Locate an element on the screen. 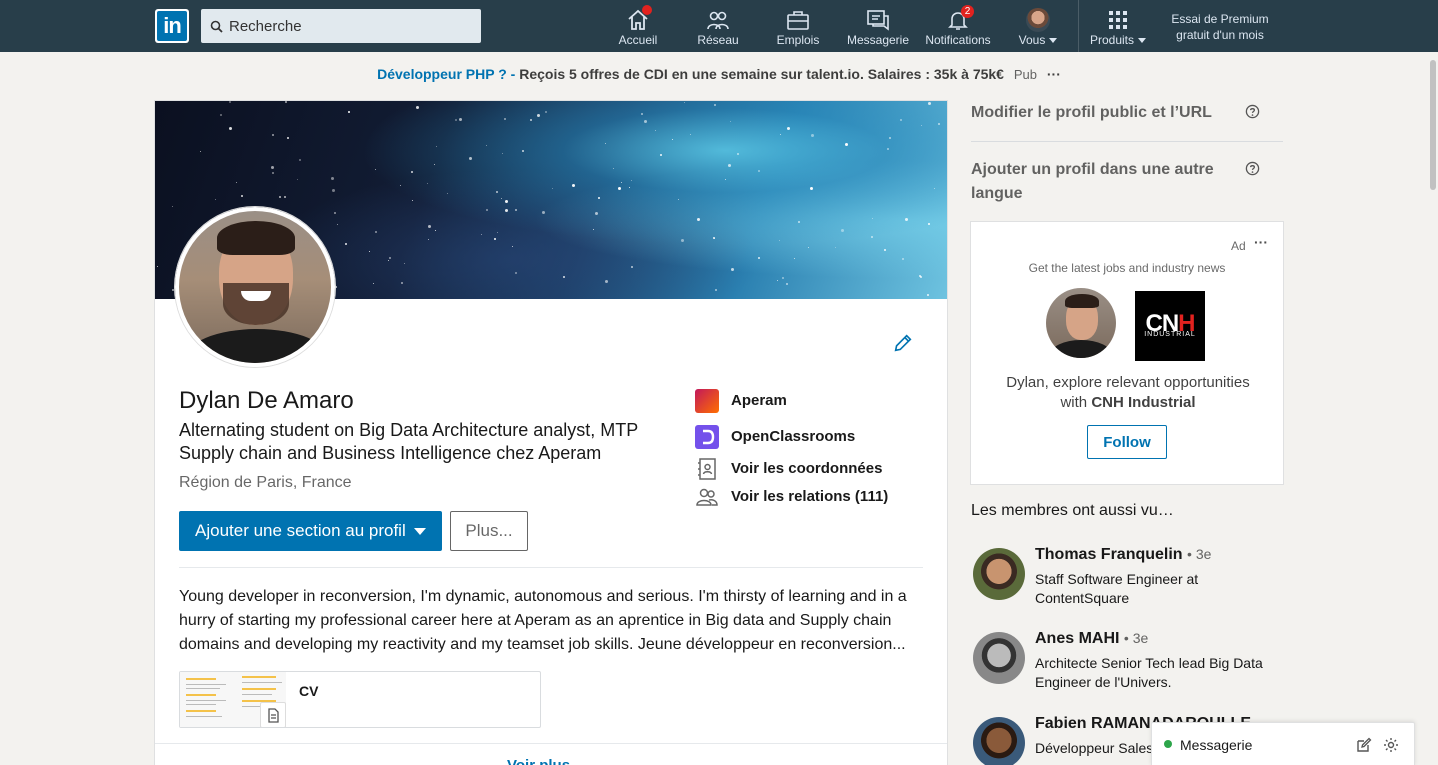 Image resolution: width=1438 pixels, height=765 pixels. school-label: OpenClassrooms is located at coordinates (793, 436).